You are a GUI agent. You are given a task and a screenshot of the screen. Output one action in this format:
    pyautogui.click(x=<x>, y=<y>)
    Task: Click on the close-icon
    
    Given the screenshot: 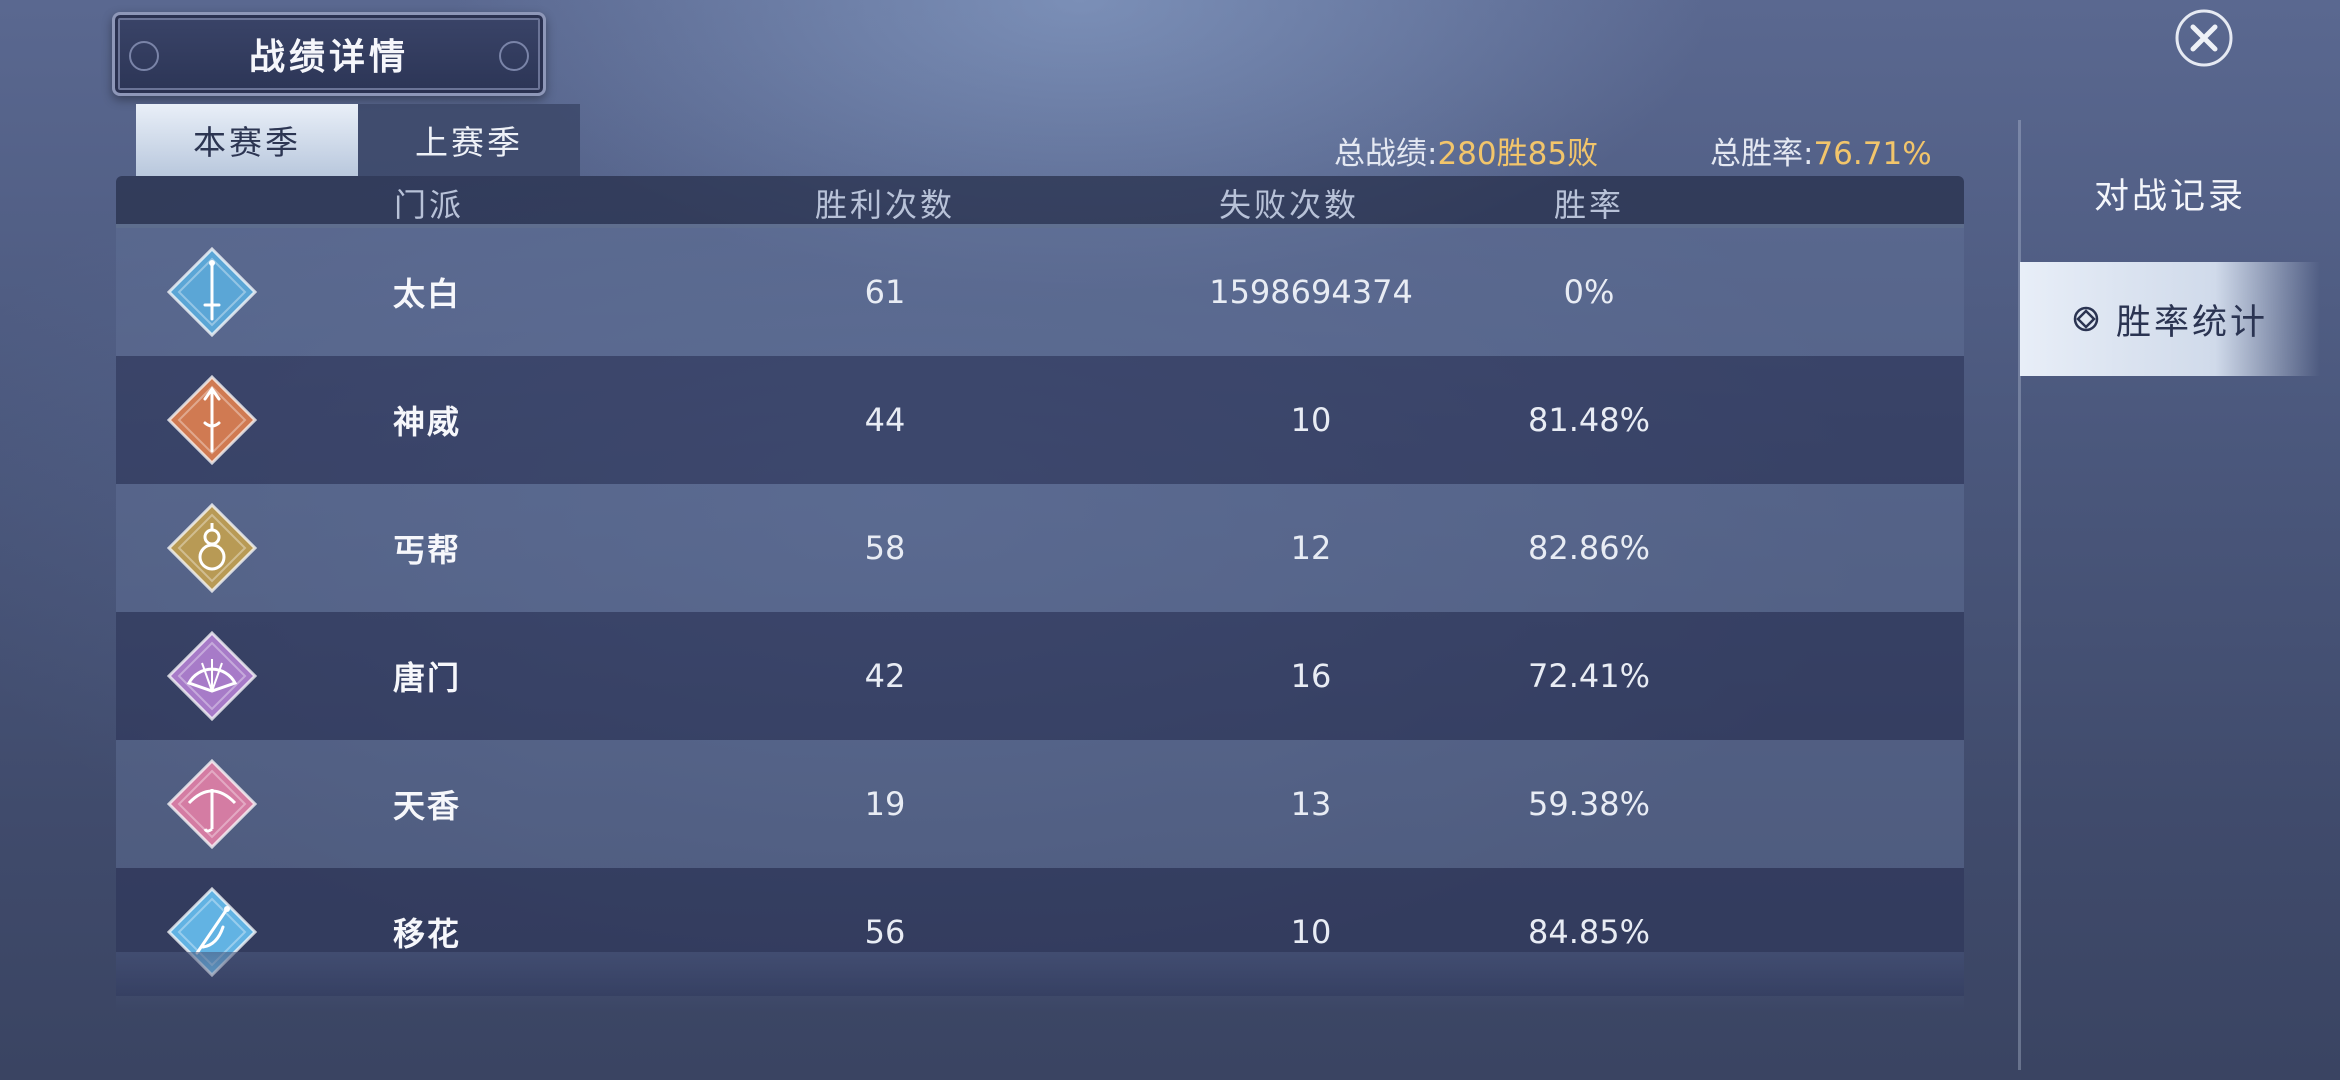 What is the action you would take?
    pyautogui.click(x=2204, y=38)
    